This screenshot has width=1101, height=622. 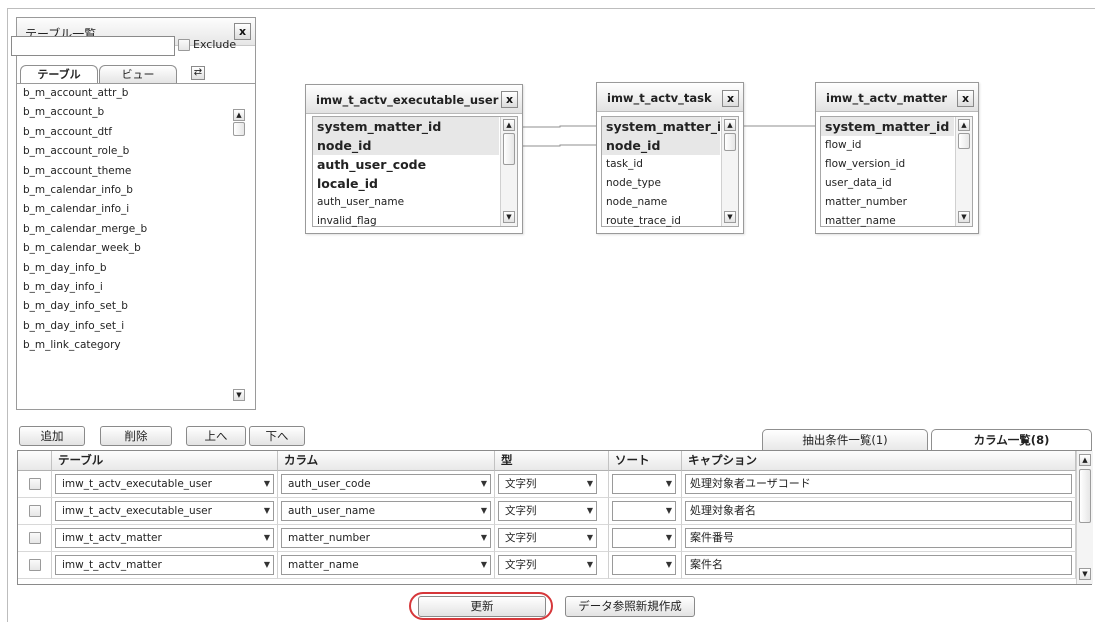 I want to click on entity-column: auth_user_name, so click(x=415, y=202).